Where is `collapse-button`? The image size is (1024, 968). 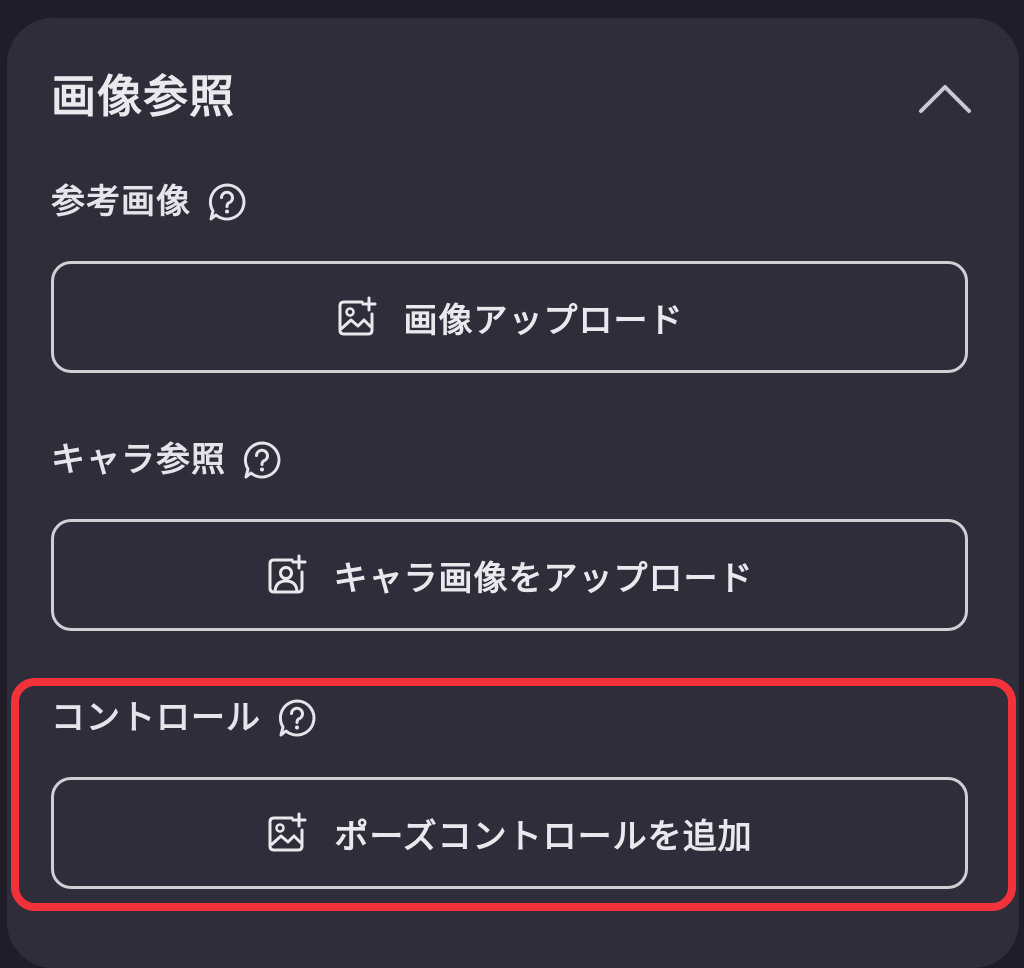
collapse-button is located at coordinates (945, 97).